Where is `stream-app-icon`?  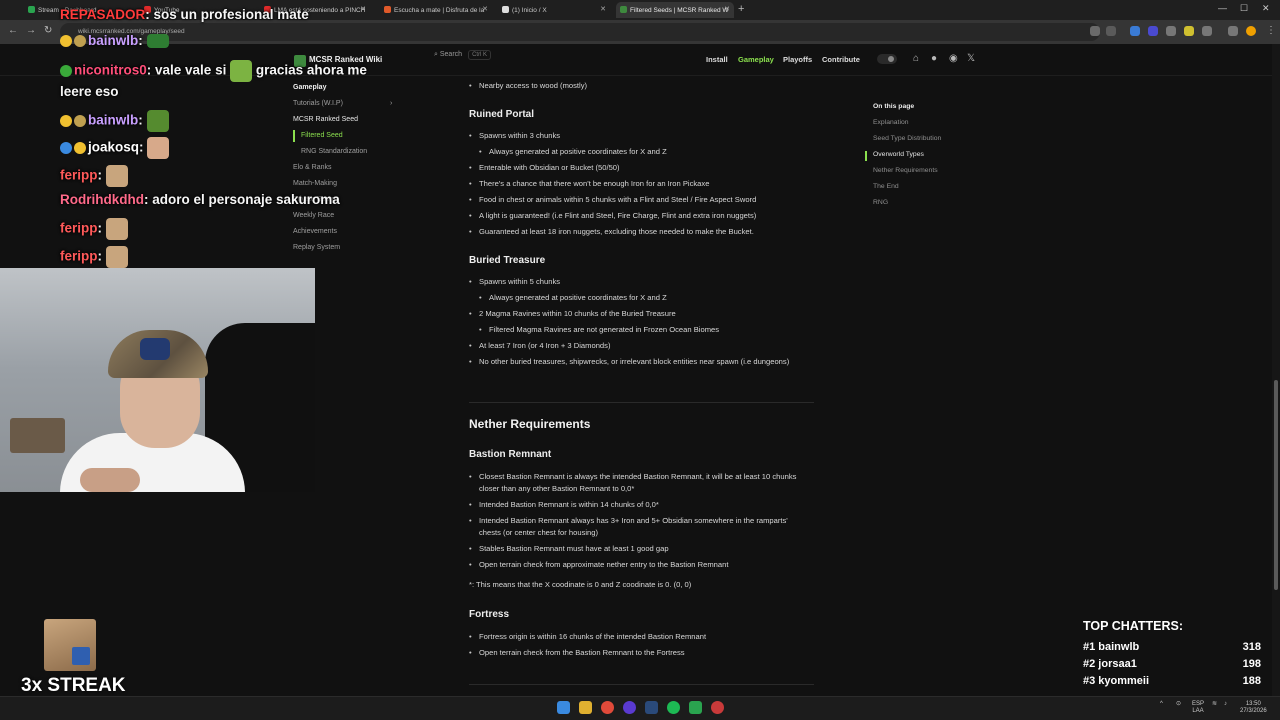 stream-app-icon is located at coordinates (695, 707).